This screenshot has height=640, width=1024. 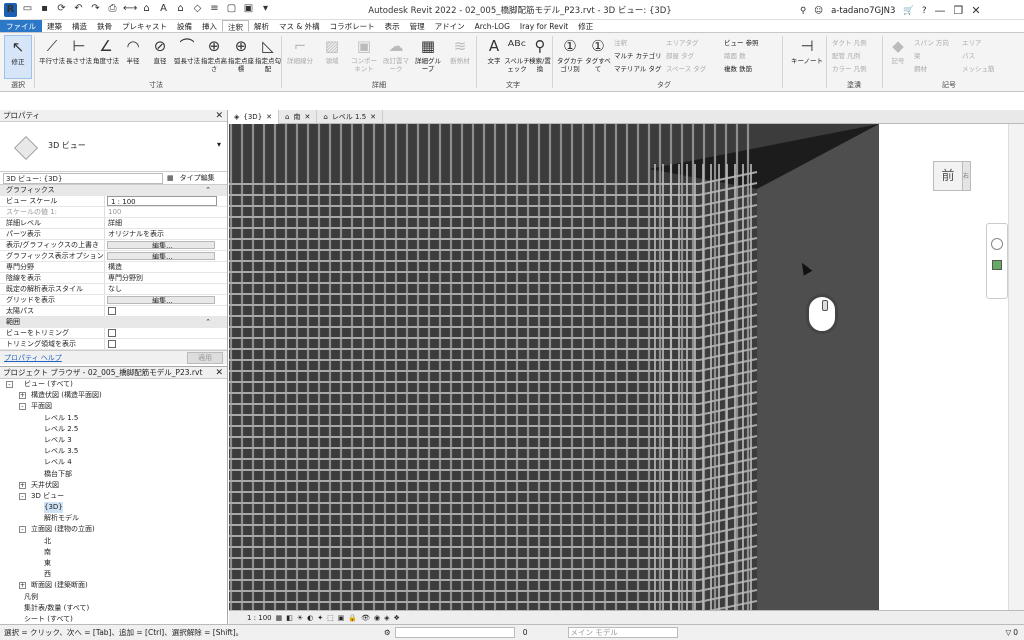 I want to click on crop-view-icon: ⬚, so click(x=330, y=618).